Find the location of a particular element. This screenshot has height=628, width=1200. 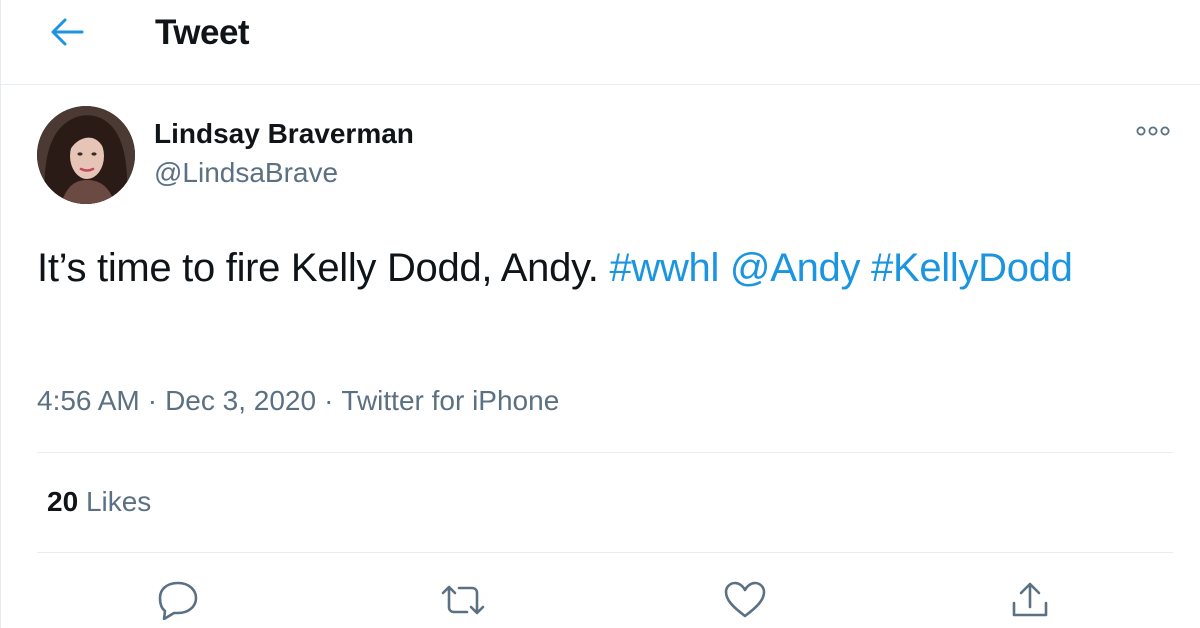

tweet-meta: 4:56 AM · Dec 3, 2020 · Twitter for iPhone is located at coordinates (298, 401).